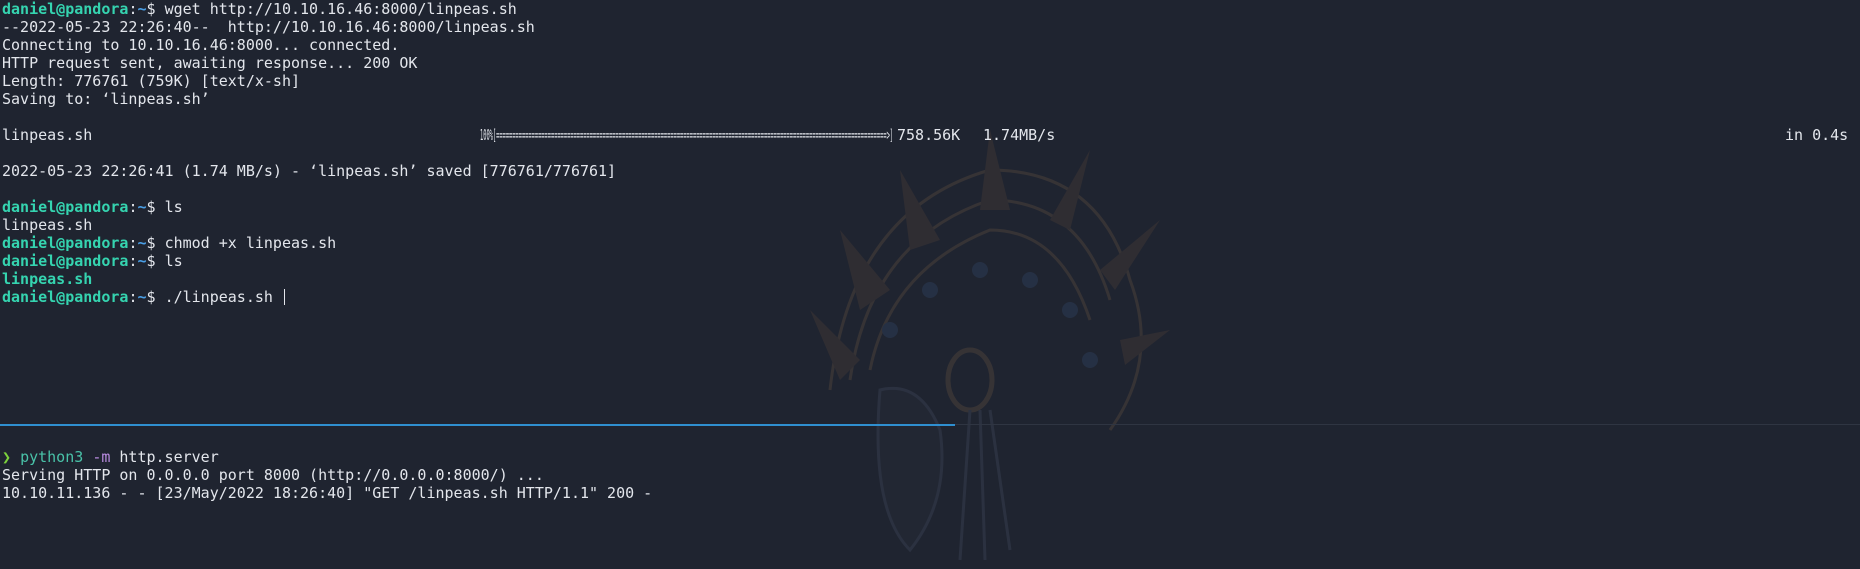  I want to click on command-text: chmod +x linpeas.sh, so click(250, 243).